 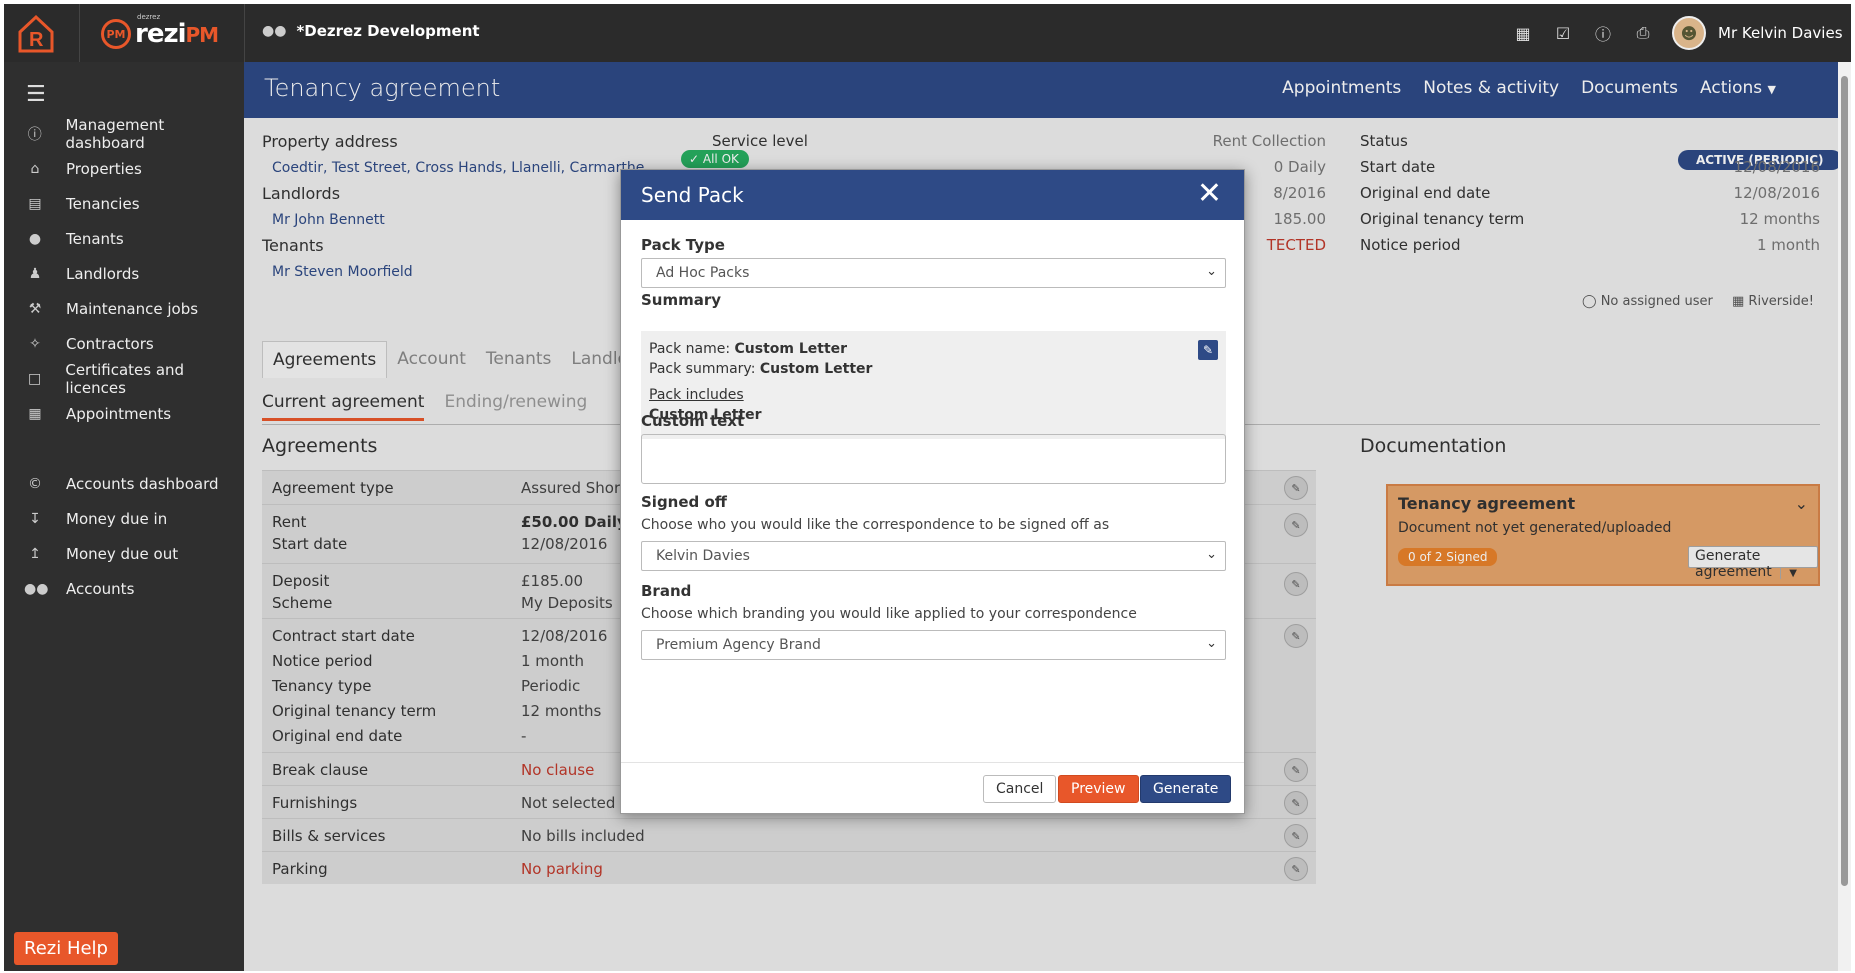 I want to click on nav-notes-activity: Notes & activity, so click(x=1491, y=88).